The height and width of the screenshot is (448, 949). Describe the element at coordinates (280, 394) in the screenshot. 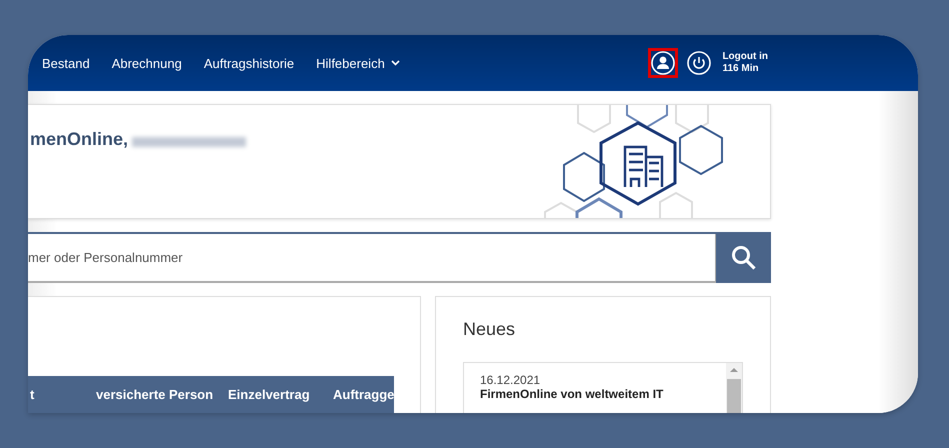

I see `column-header: Einzelvertrag` at that location.